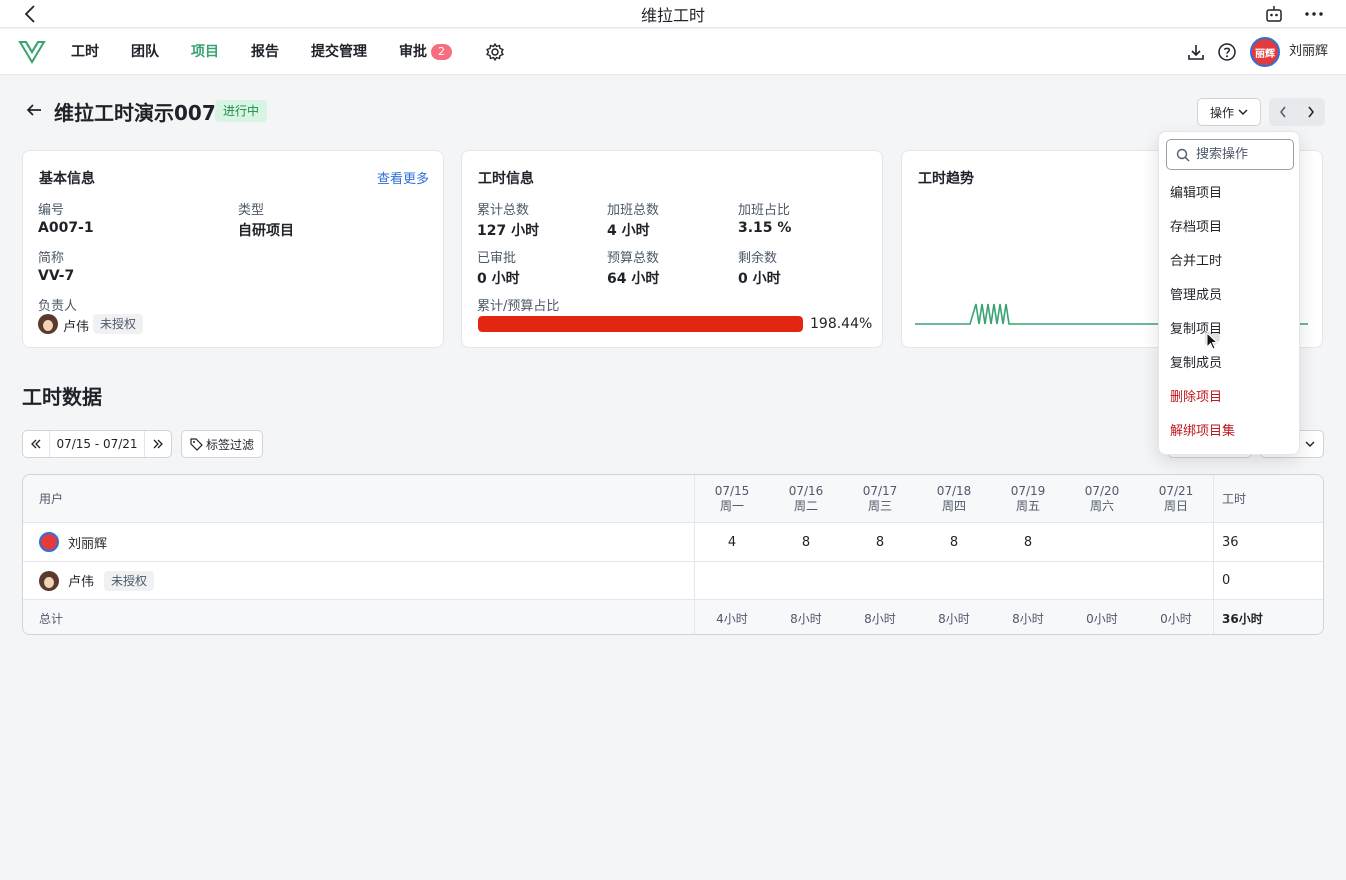 This screenshot has height=880, width=1346. What do you see at coordinates (497, 258) in the screenshot?
I see `approved-label: 已审批` at bounding box center [497, 258].